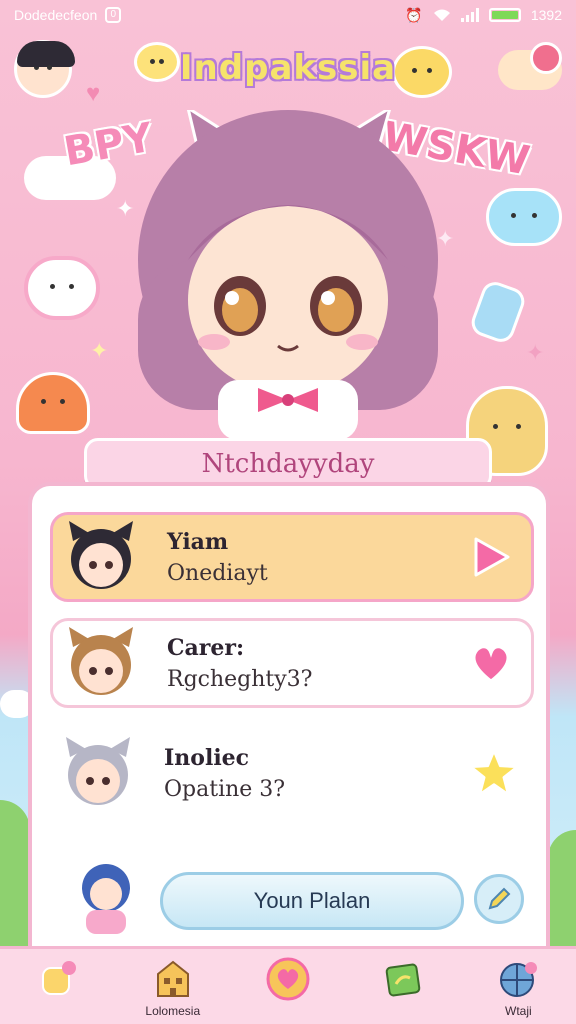 This screenshot has height=1024, width=576. Describe the element at coordinates (53, 403) in the screenshot. I see `mushroom-sticker-icon` at that location.